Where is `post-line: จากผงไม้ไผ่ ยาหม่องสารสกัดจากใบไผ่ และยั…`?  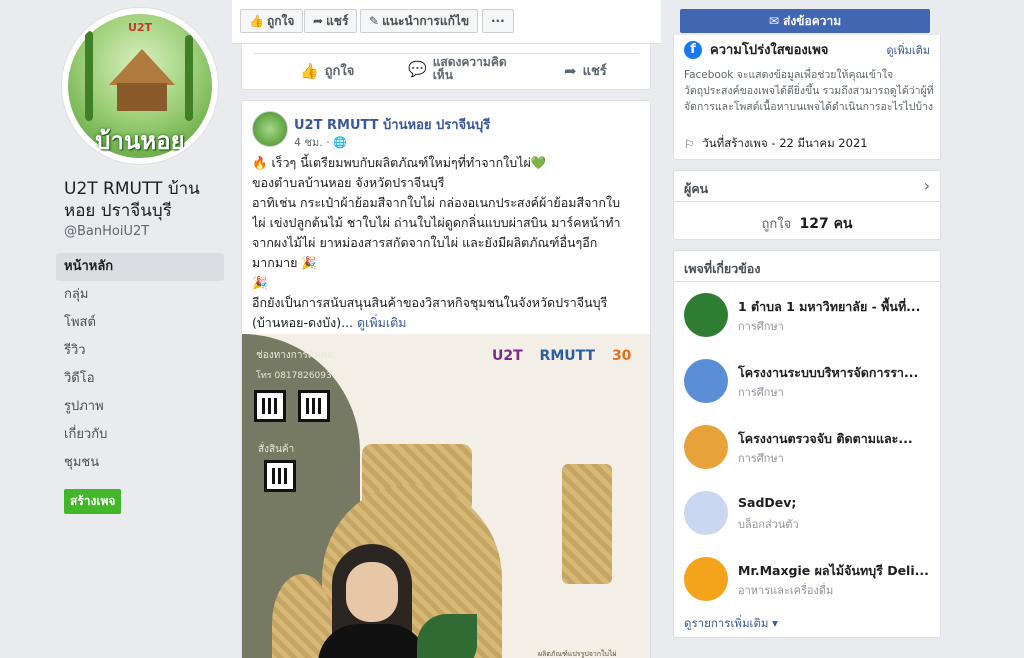 post-line: จากผงไม้ไผ่ ยาหม่องสารสกัดจากใบไผ่ และยั… is located at coordinates (425, 242).